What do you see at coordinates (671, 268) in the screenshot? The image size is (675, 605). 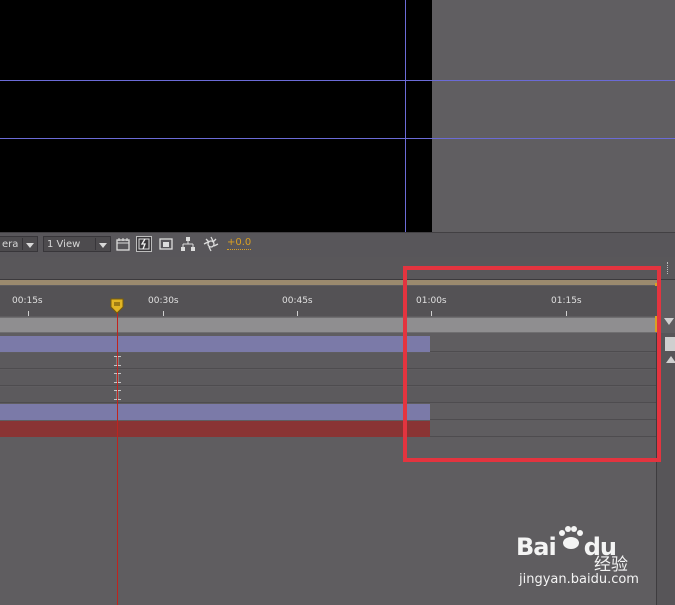 I see `panel-menu-icon` at bounding box center [671, 268].